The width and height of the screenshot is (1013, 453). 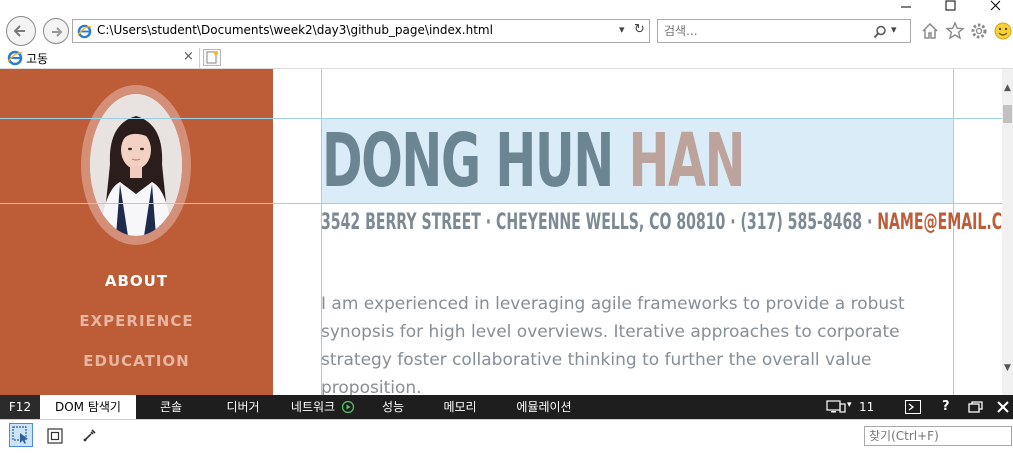 I want to click on select-element-button, so click(x=21, y=435).